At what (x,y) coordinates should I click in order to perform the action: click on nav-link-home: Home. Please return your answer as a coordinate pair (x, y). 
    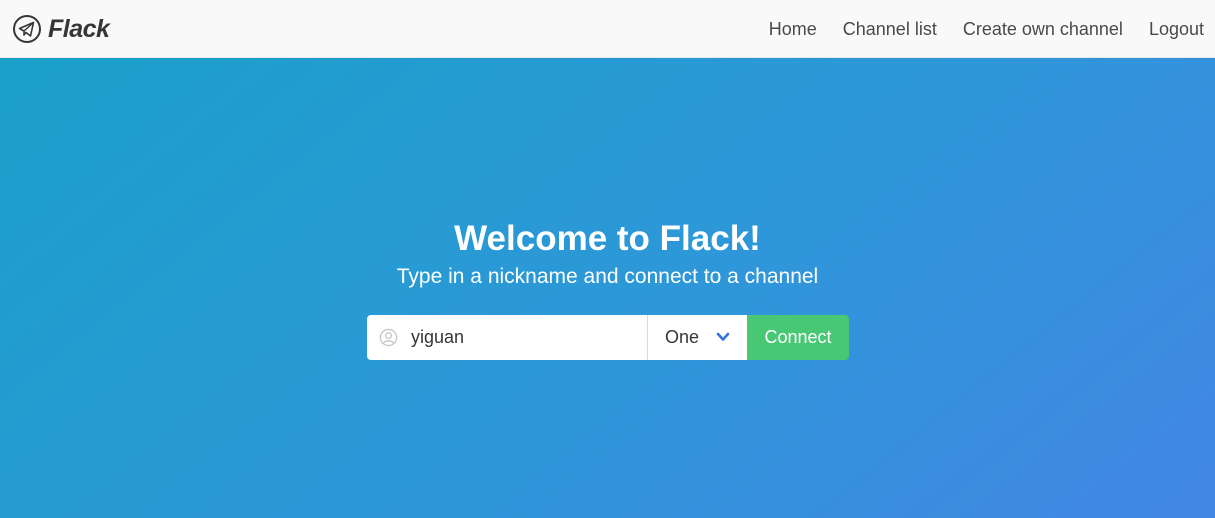
    Looking at the image, I should click on (793, 29).